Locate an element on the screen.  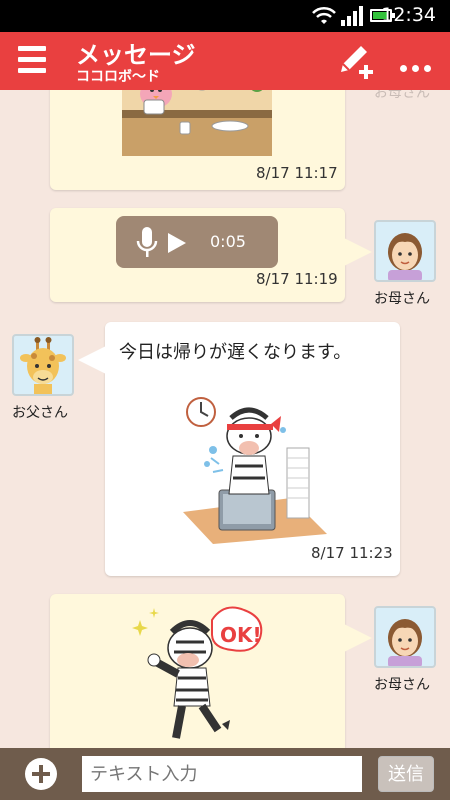
busy-zebra-stamp is located at coordinates (255, 470).